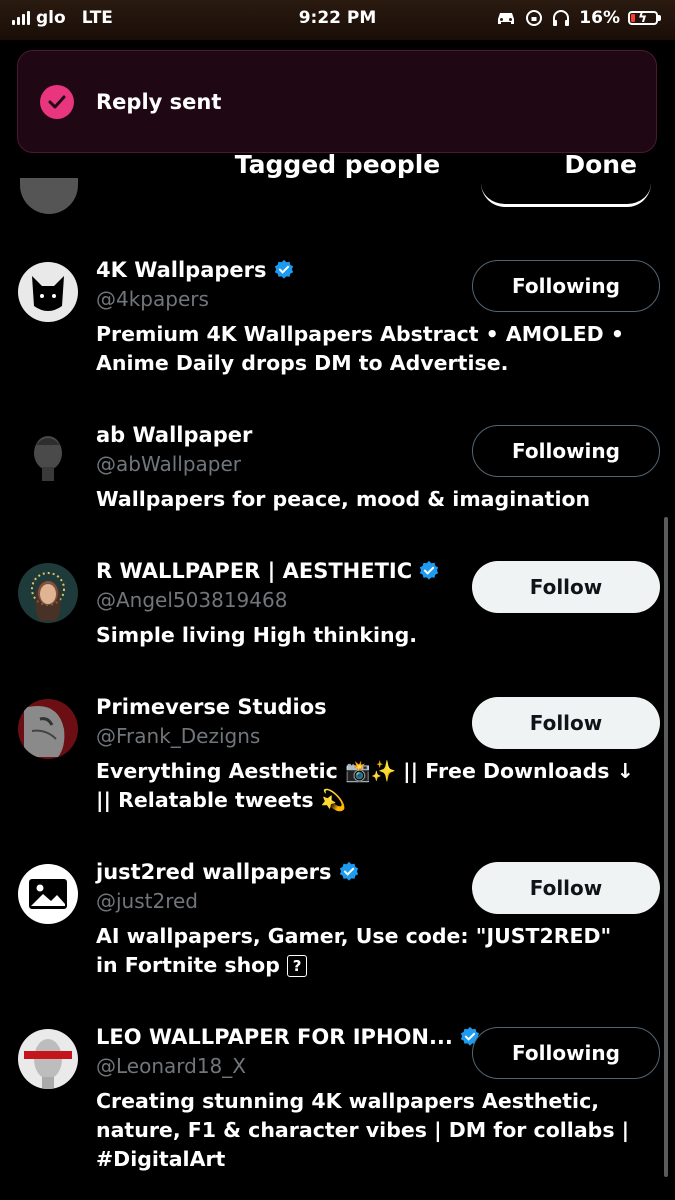 This screenshot has width=675, height=1200. What do you see at coordinates (211, 707) in the screenshot?
I see `account-name: Primeverse Studios` at bounding box center [211, 707].